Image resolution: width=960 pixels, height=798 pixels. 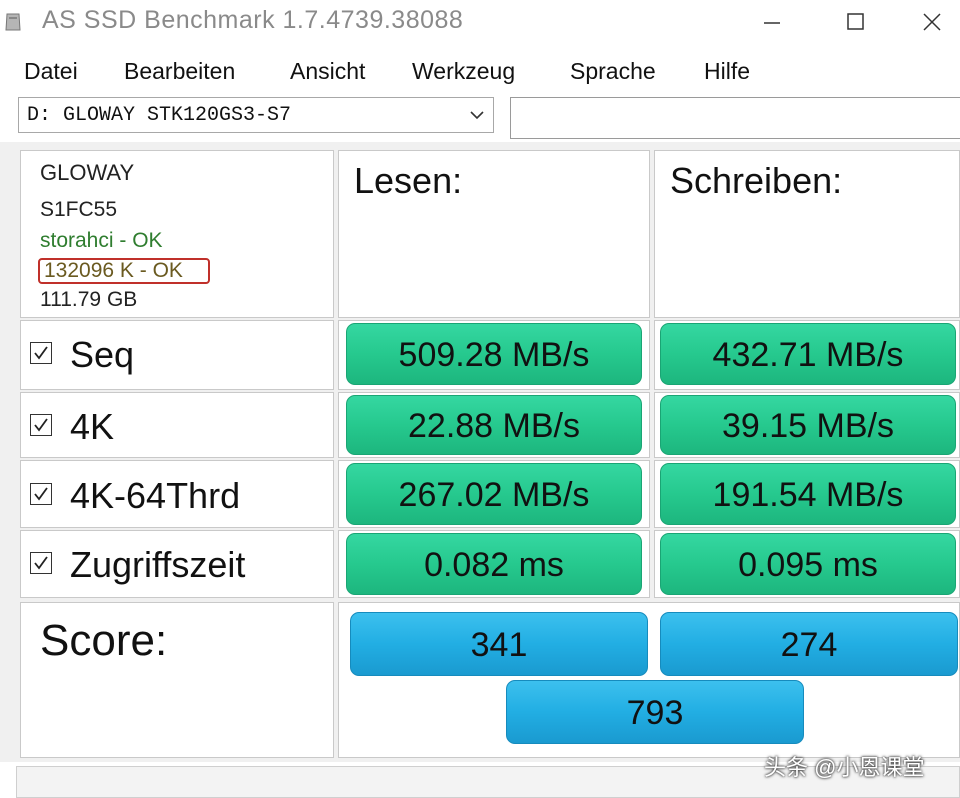 I want to click on seq-write-value: 432.71 MB/s, so click(x=808, y=354).